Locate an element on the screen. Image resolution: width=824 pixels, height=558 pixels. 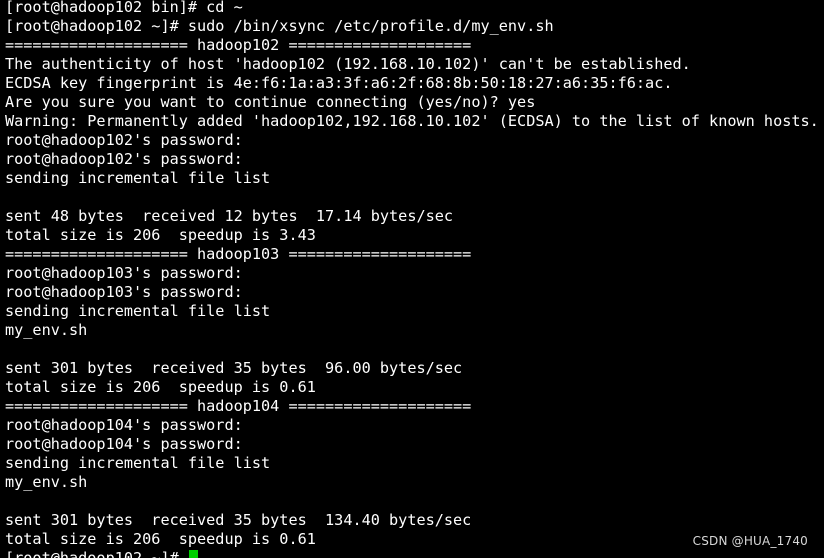
cursor is located at coordinates (193, 554).